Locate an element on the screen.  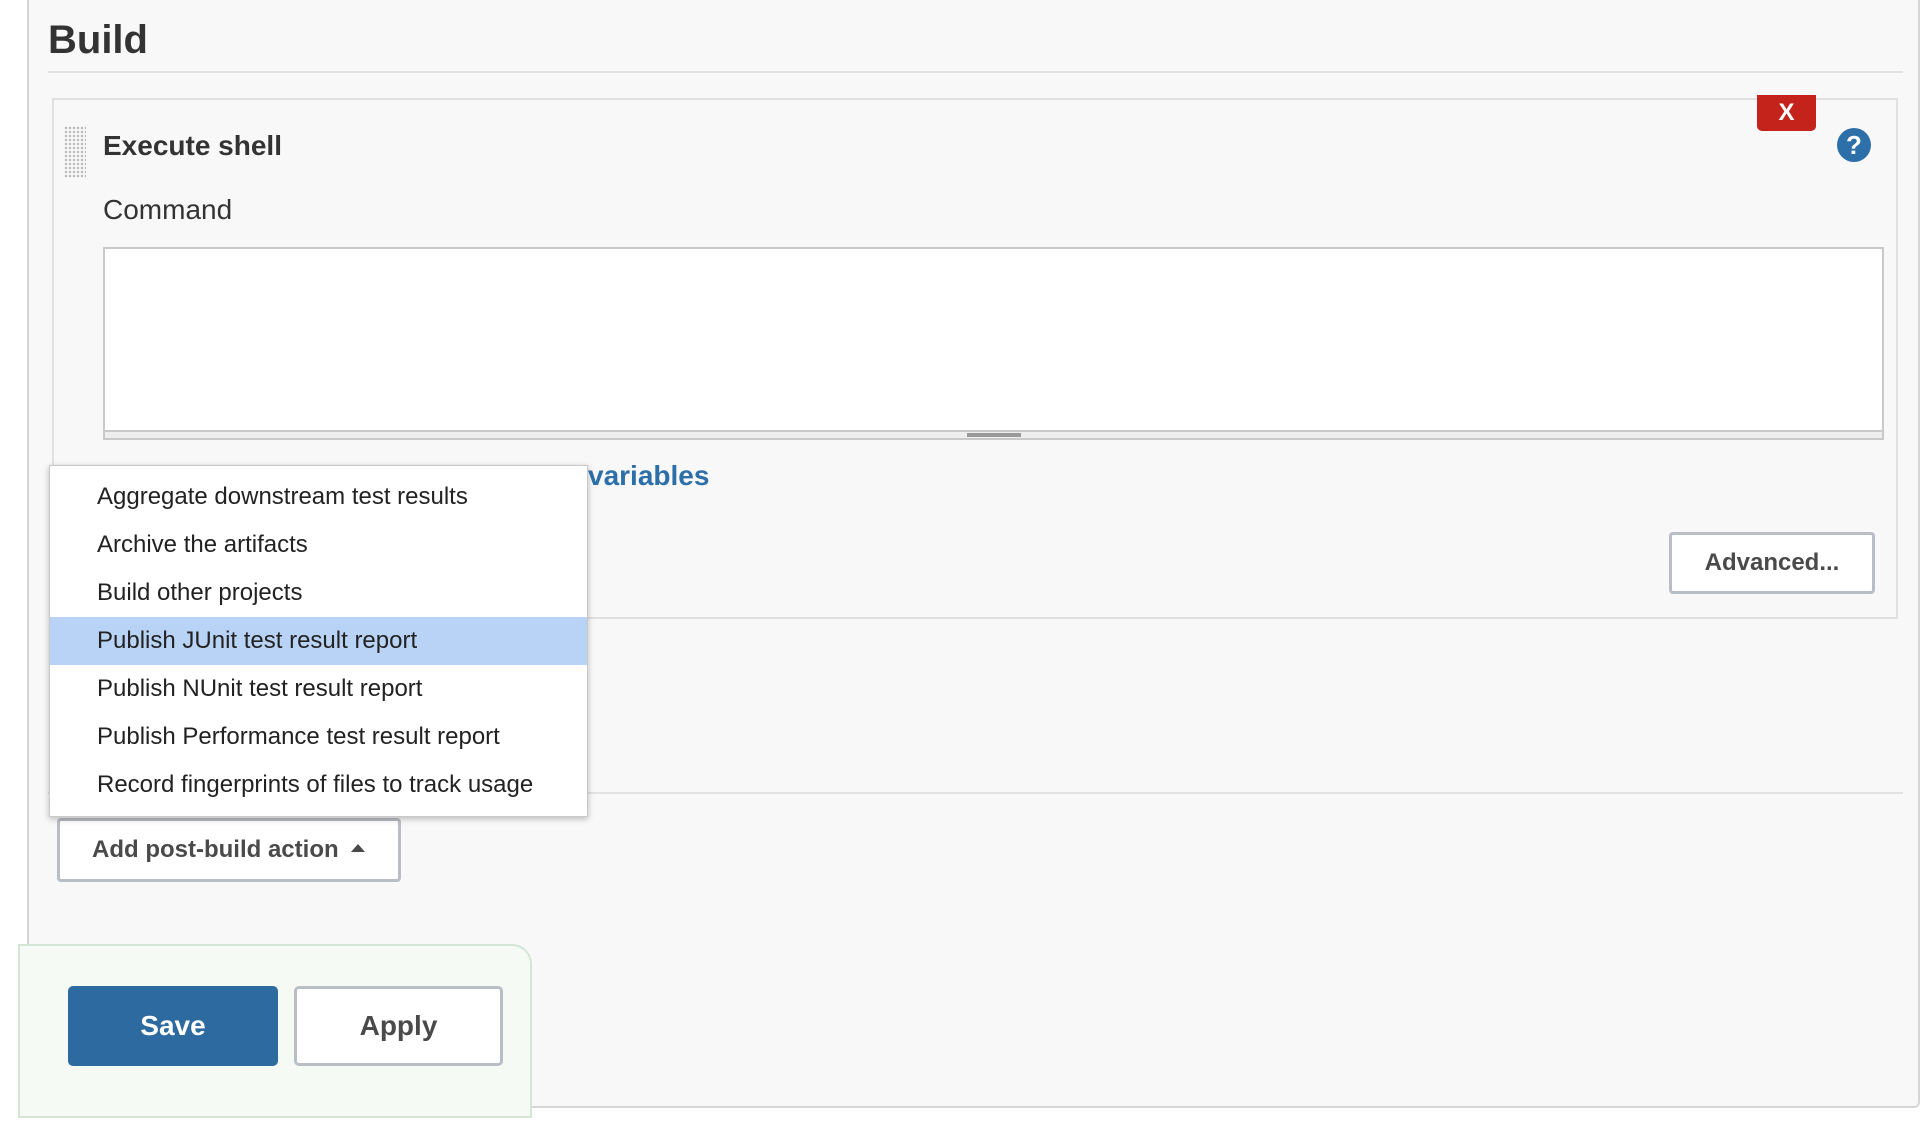
menu-item: Publish Performance test result report is located at coordinates (318, 737).